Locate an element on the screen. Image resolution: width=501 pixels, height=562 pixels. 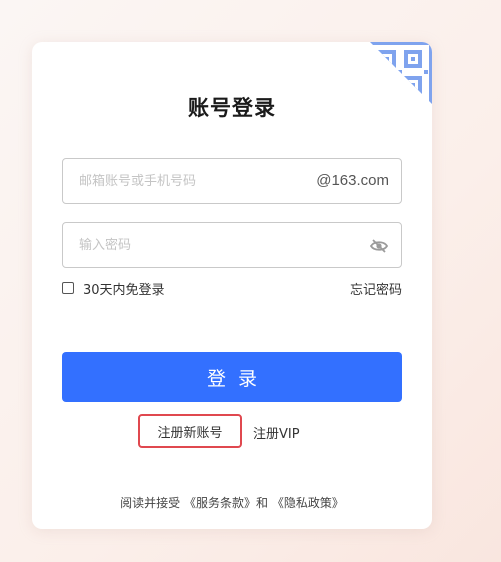
email-field: @163.com is located at coordinates (232, 181).